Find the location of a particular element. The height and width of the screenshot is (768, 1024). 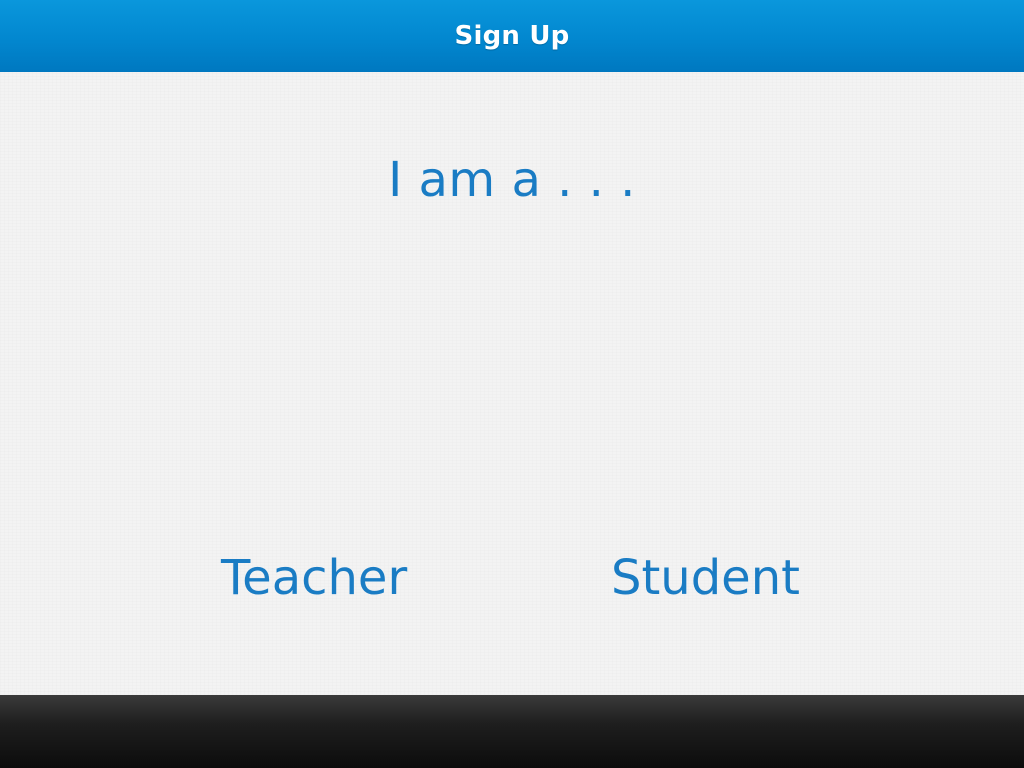

teacher-option: Teacher is located at coordinates (314, 578).